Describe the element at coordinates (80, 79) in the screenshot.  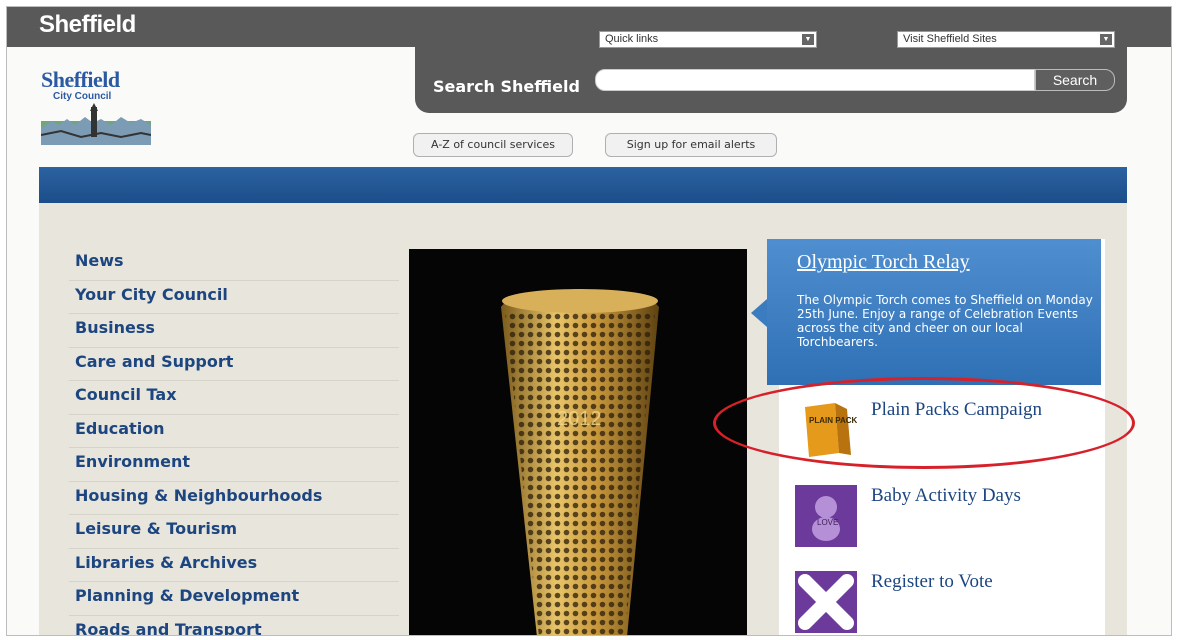
I see `logo-name: Sheffield` at that location.